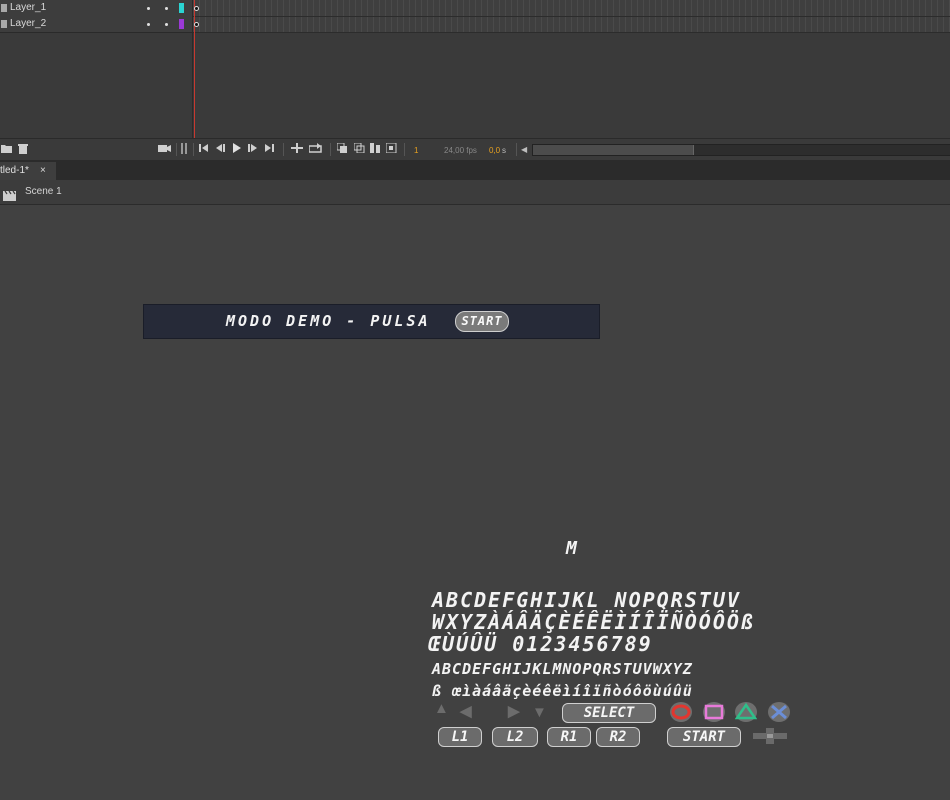 The image size is (950, 800). I want to click on trash-icon, so click(23, 150).